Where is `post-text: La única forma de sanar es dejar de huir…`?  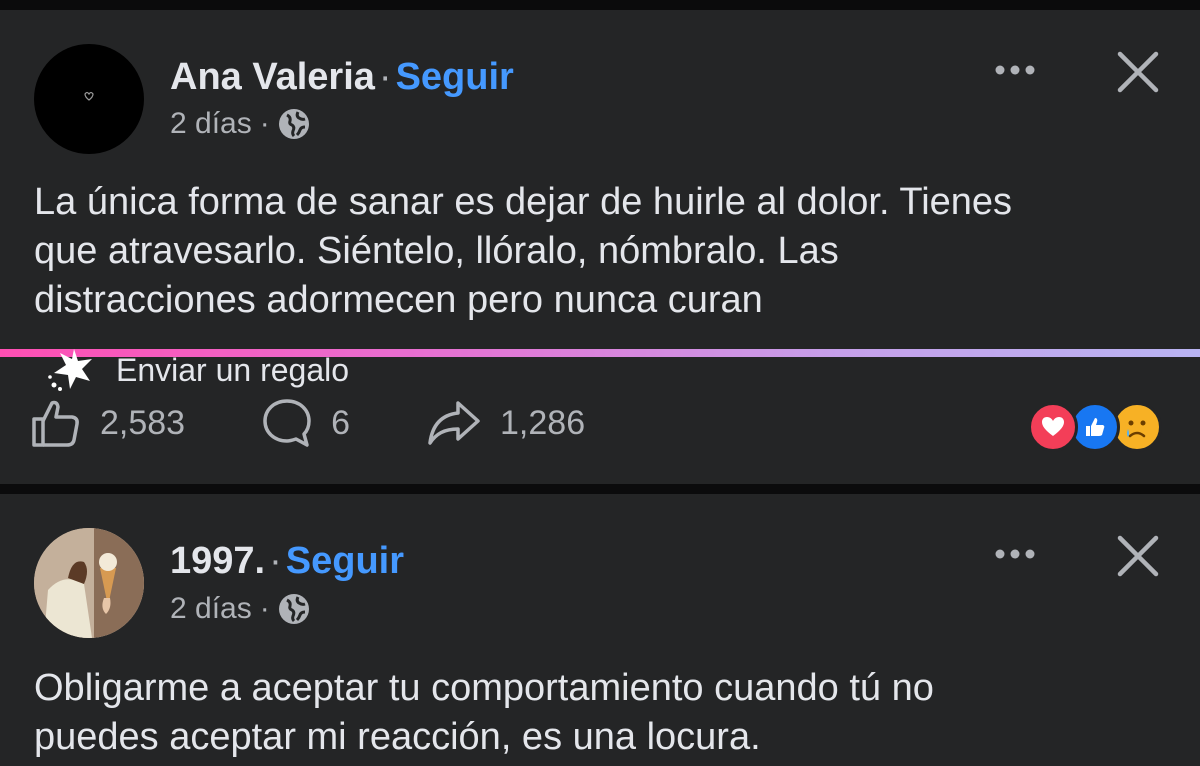 post-text: La única forma de sanar es dejar de huir… is located at coordinates (523, 251).